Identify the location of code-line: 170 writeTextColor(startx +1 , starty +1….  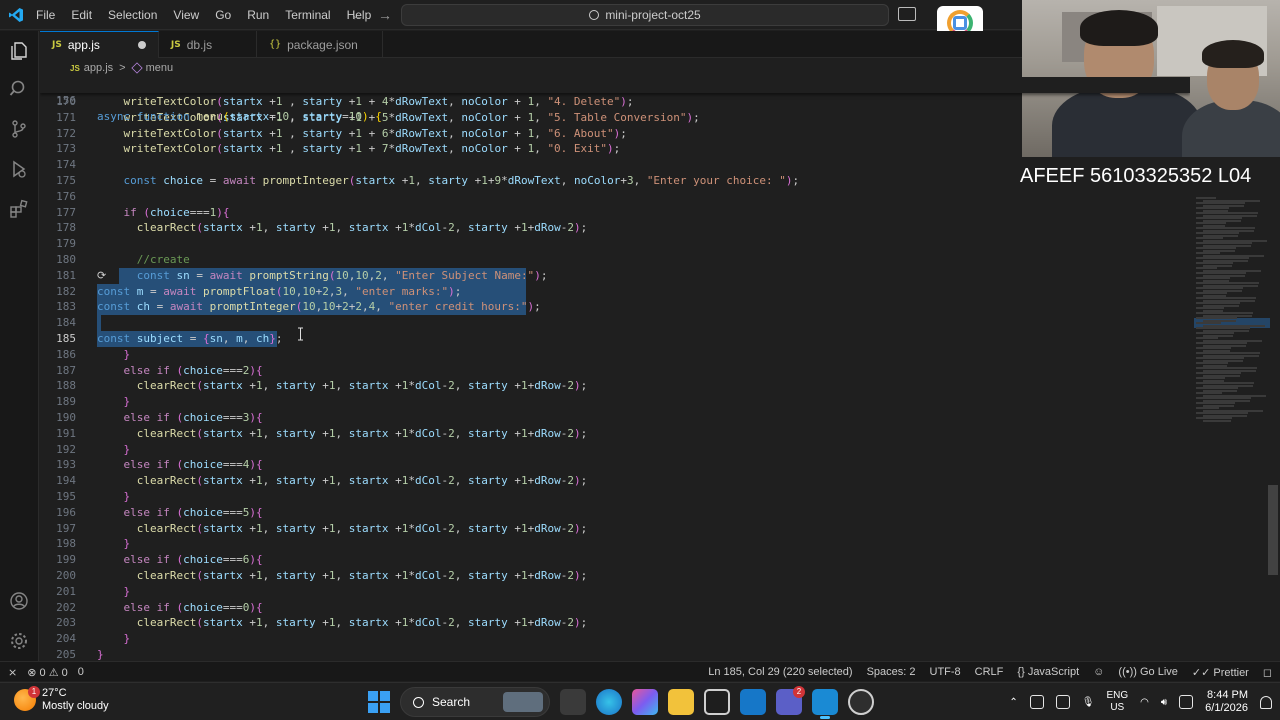
(615, 102).